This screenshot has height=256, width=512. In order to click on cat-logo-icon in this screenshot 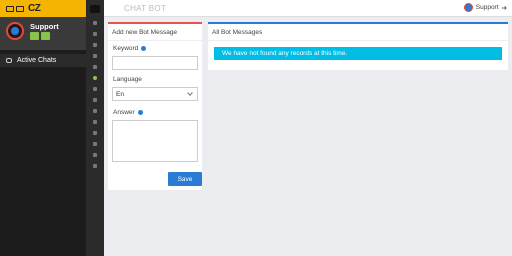, I will do `click(95, 8)`.